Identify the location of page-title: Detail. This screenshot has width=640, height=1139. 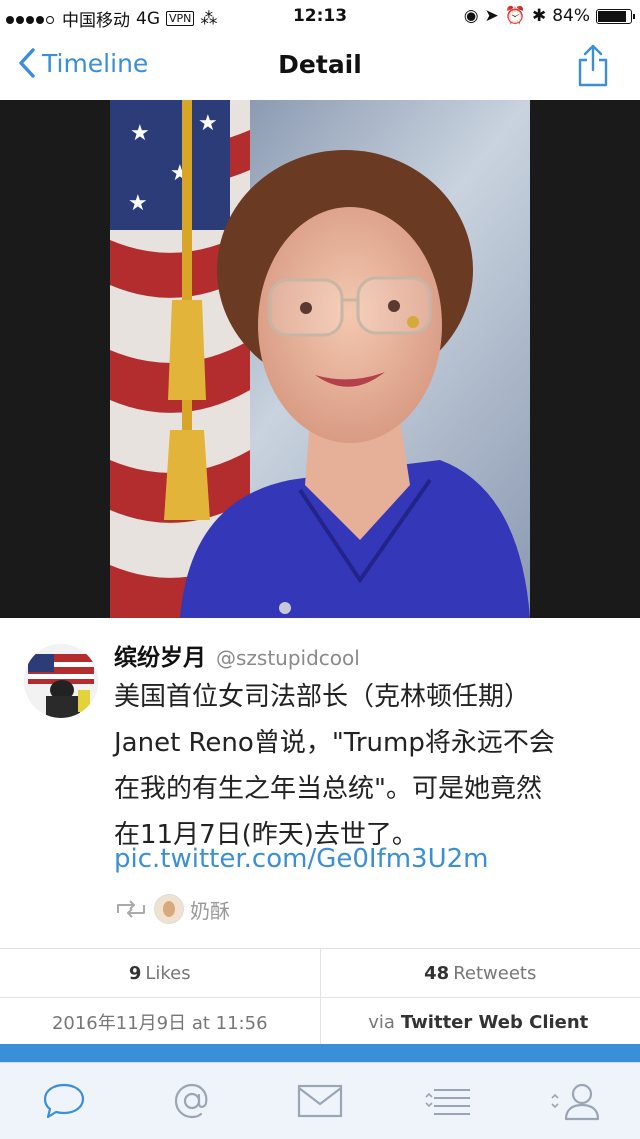
(320, 64).